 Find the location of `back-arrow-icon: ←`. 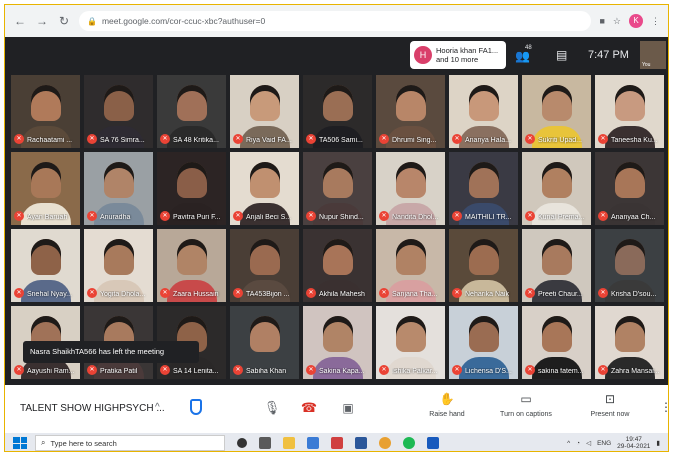

back-arrow-icon: ← is located at coordinates (20, 21).